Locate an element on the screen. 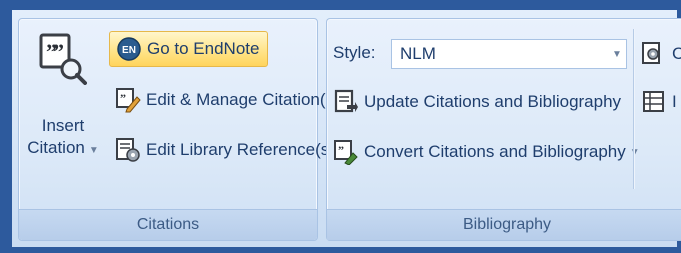 The image size is (681, 253). library-reference-gear-icon is located at coordinates (128, 150).